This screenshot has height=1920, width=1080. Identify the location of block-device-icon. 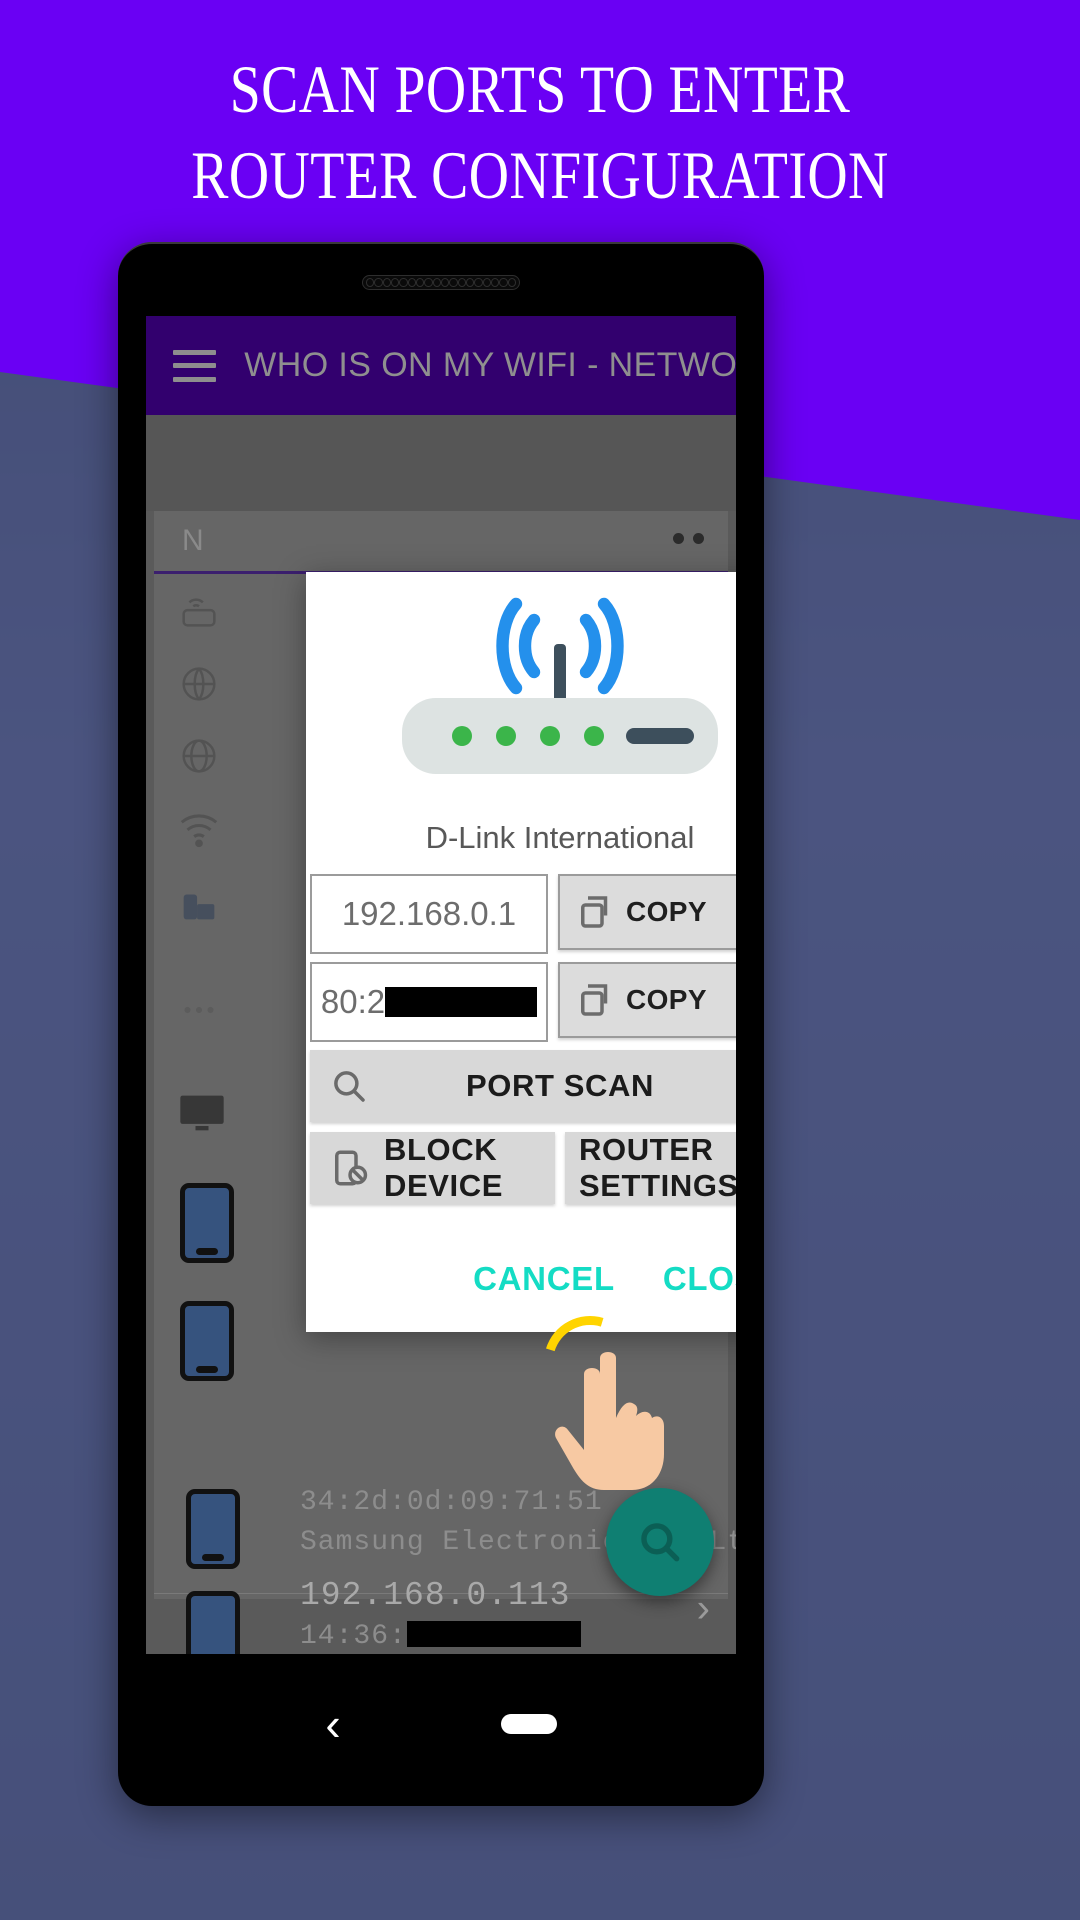
(351, 1168).